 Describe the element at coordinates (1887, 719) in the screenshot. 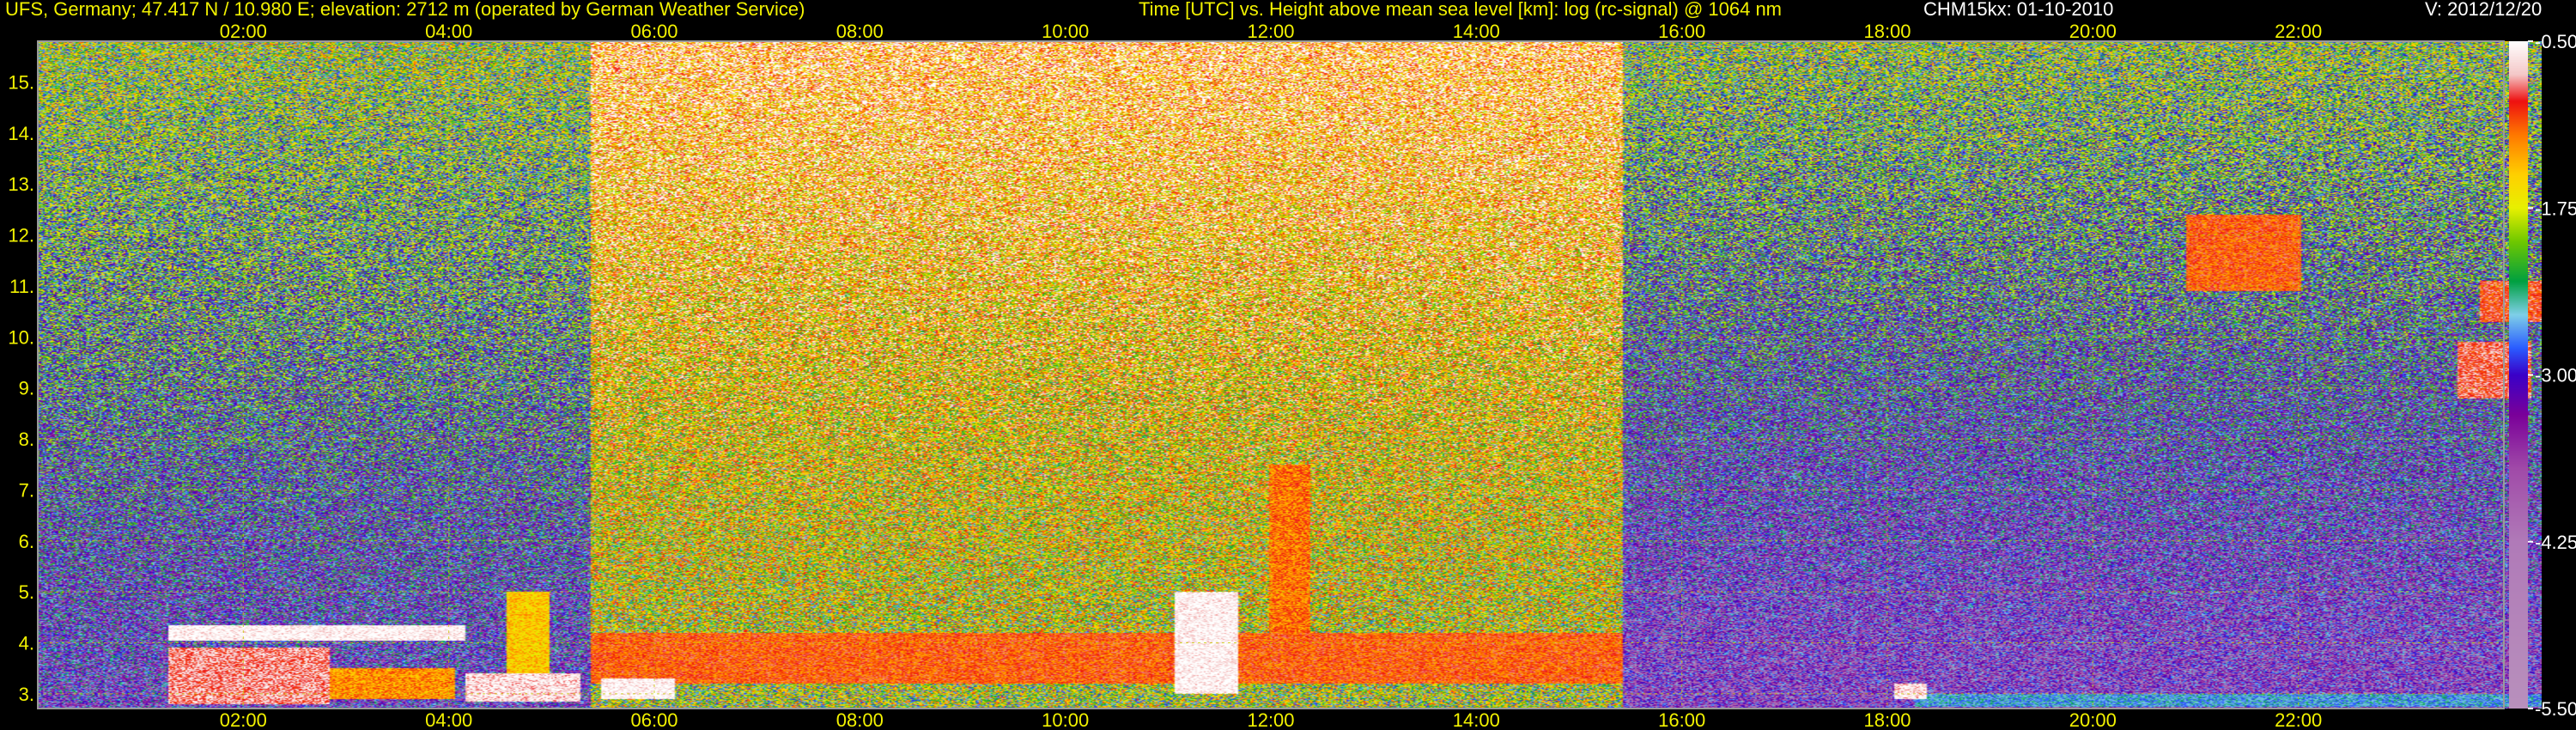

I see `x-tick-label-bottom: 18:00` at that location.